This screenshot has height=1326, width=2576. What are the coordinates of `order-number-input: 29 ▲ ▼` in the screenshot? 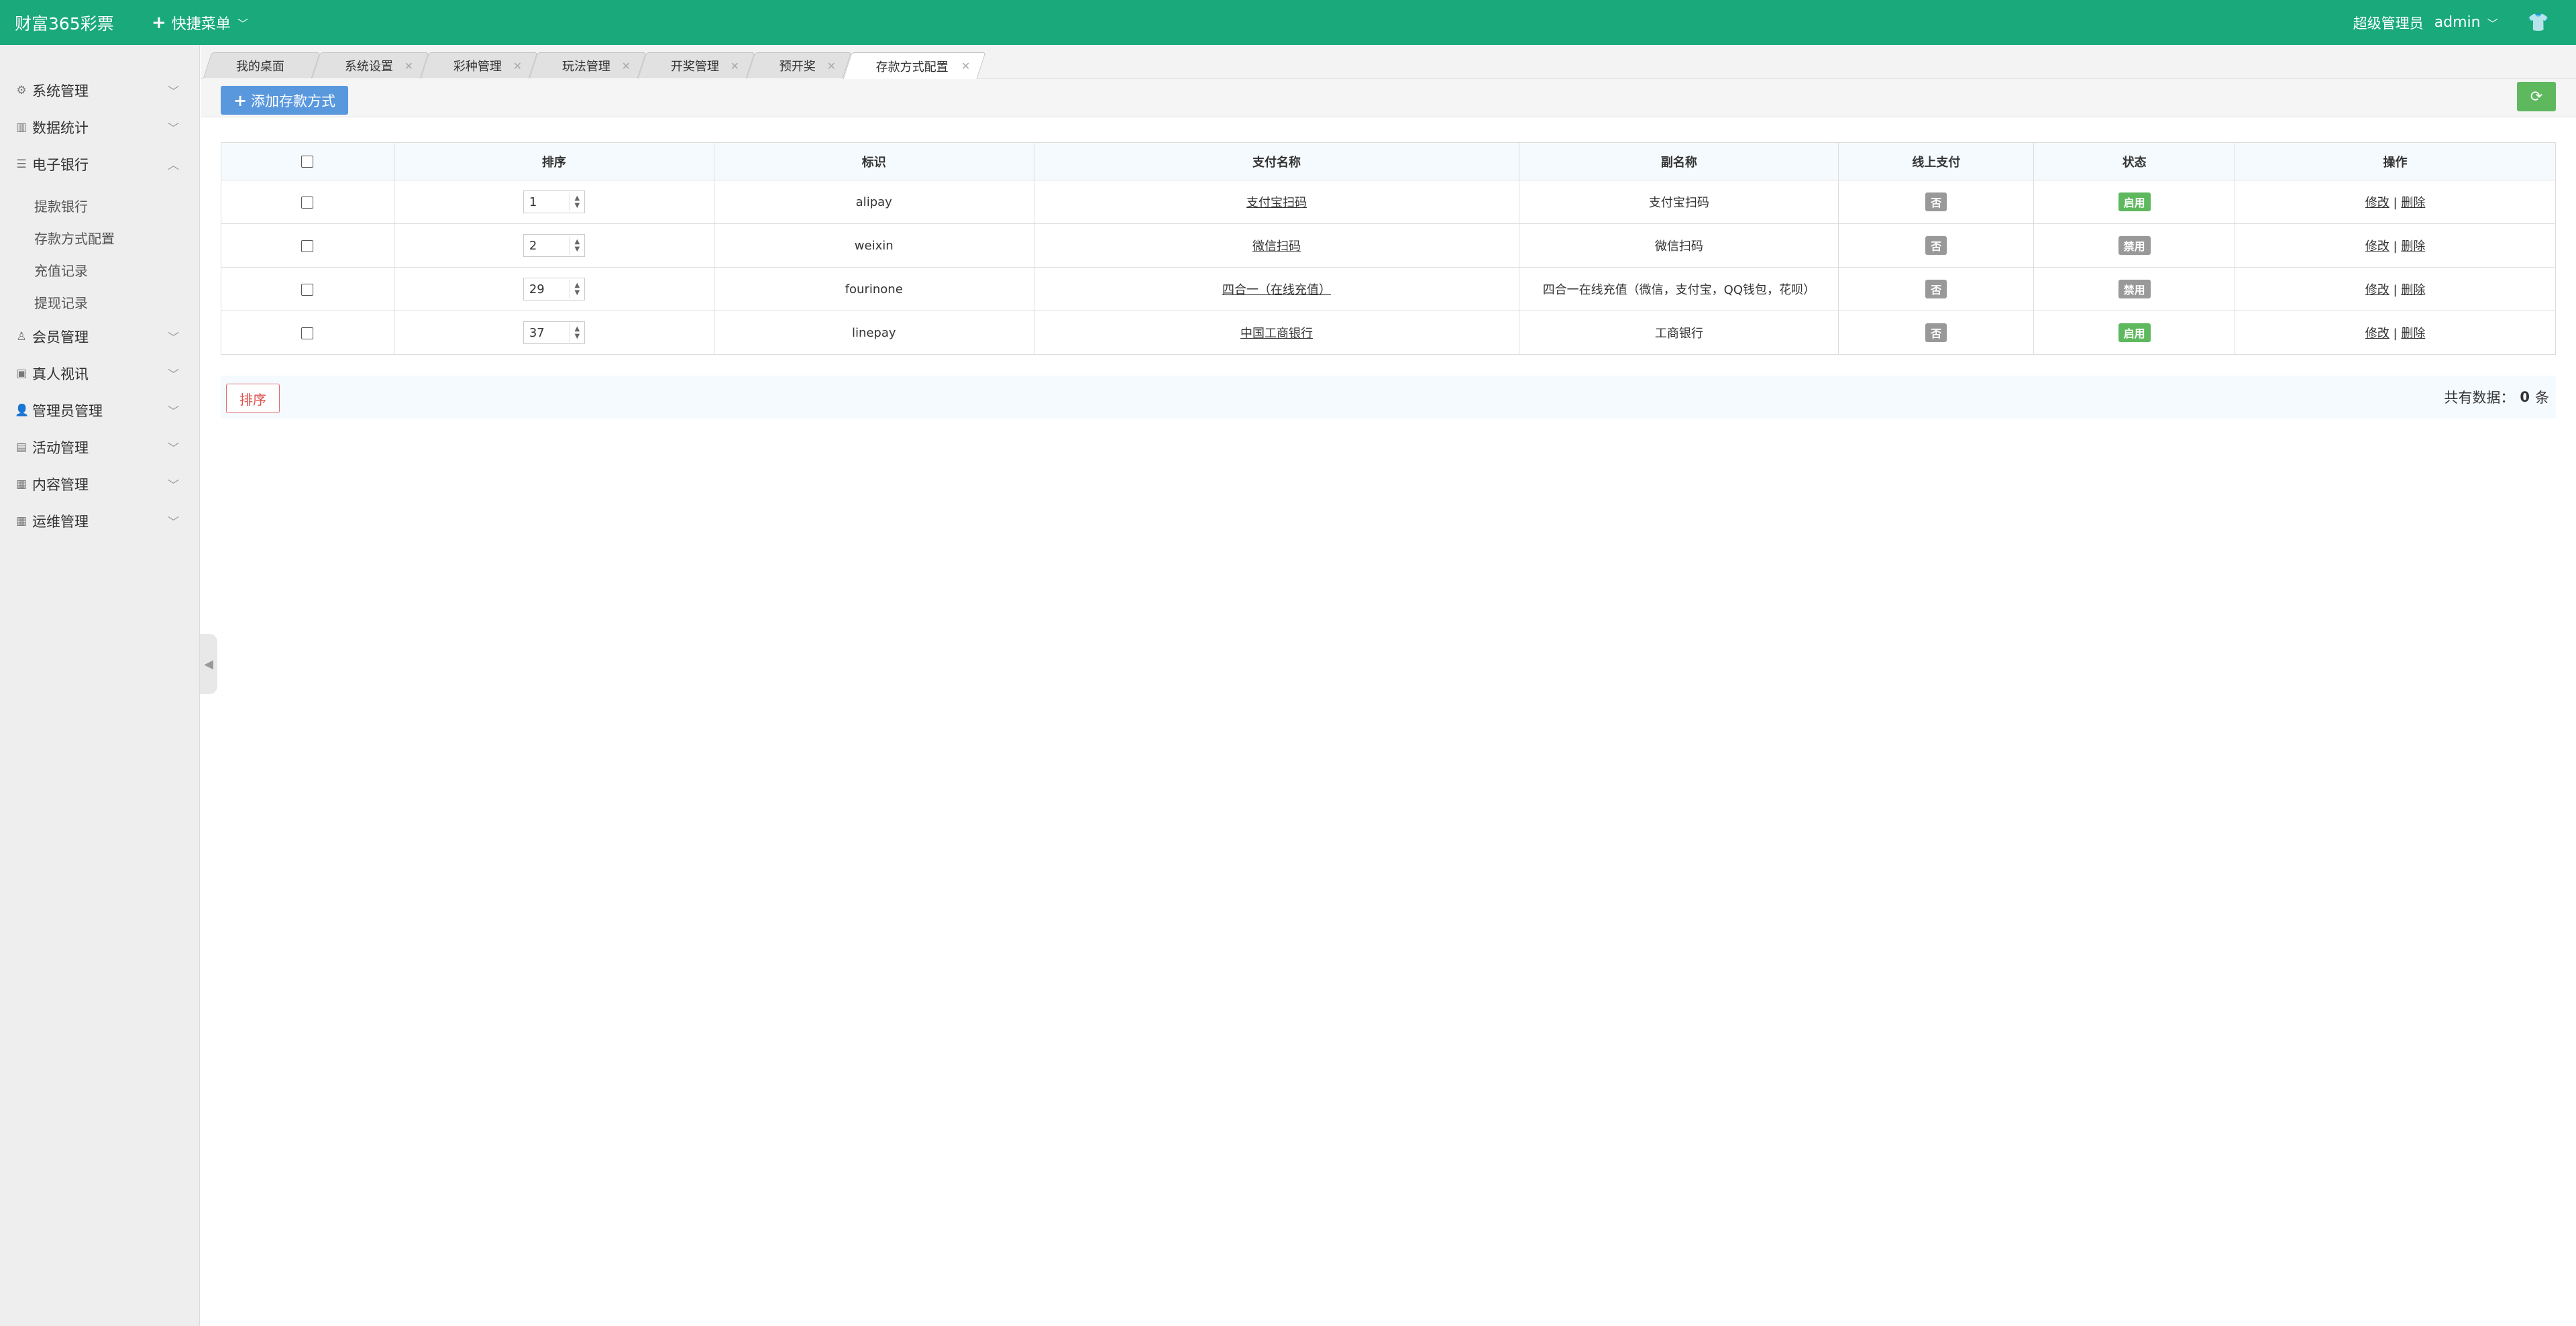 It's located at (554, 289).